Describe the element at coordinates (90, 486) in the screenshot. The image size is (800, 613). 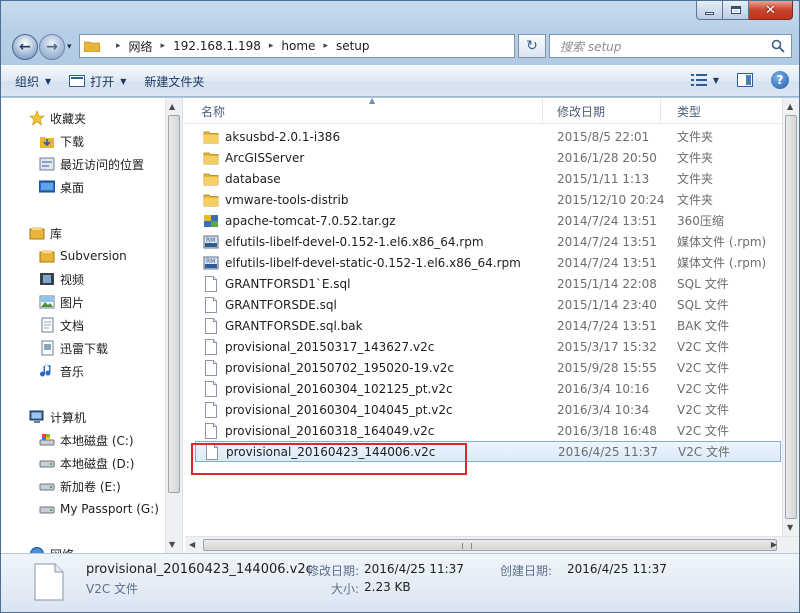
I see `nav-label: 新加卷 (E:)` at that location.